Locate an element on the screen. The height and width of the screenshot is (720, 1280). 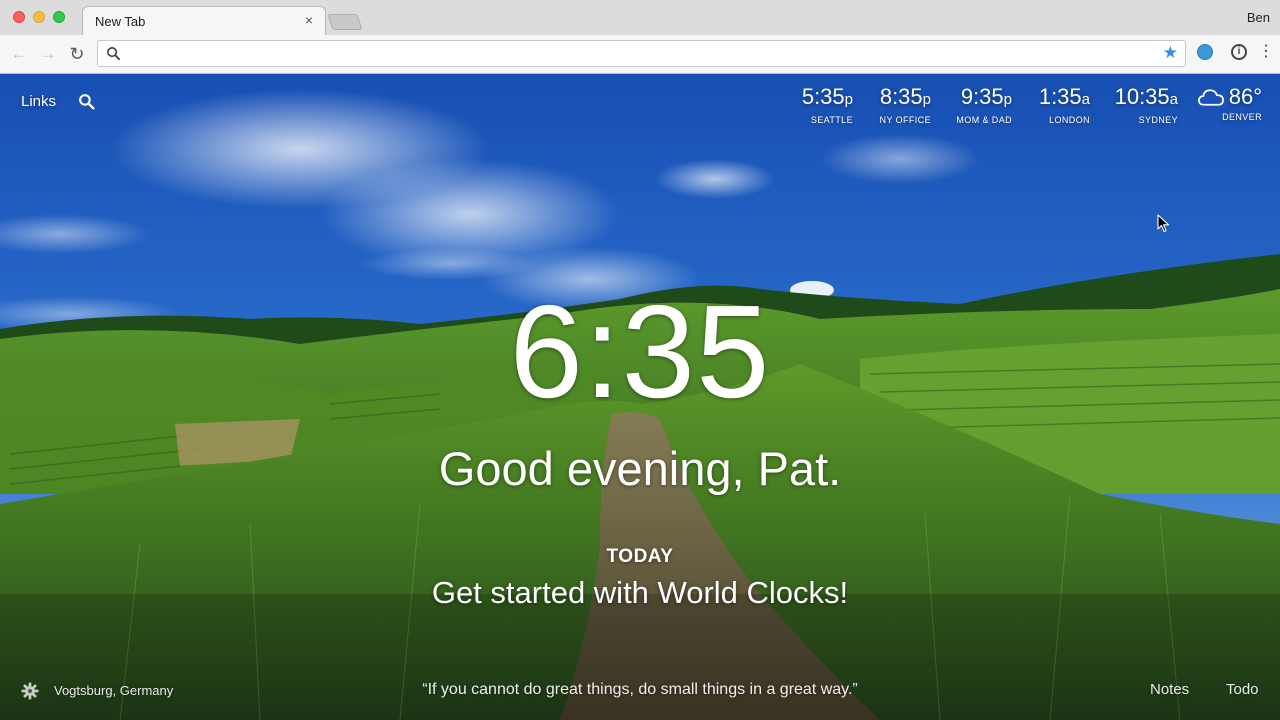
clock-london: 1:35a LONDON is located at coordinates (1064, 104).